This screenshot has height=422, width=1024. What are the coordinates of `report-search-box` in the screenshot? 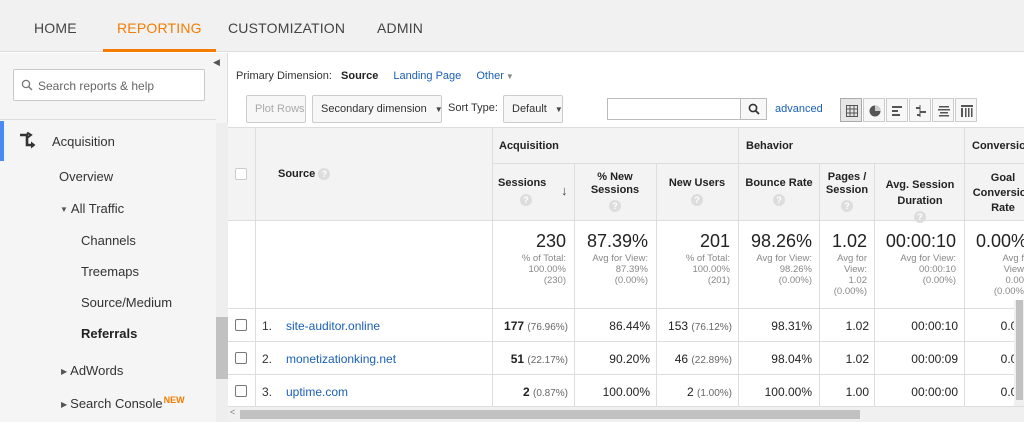 It's located at (109, 85).